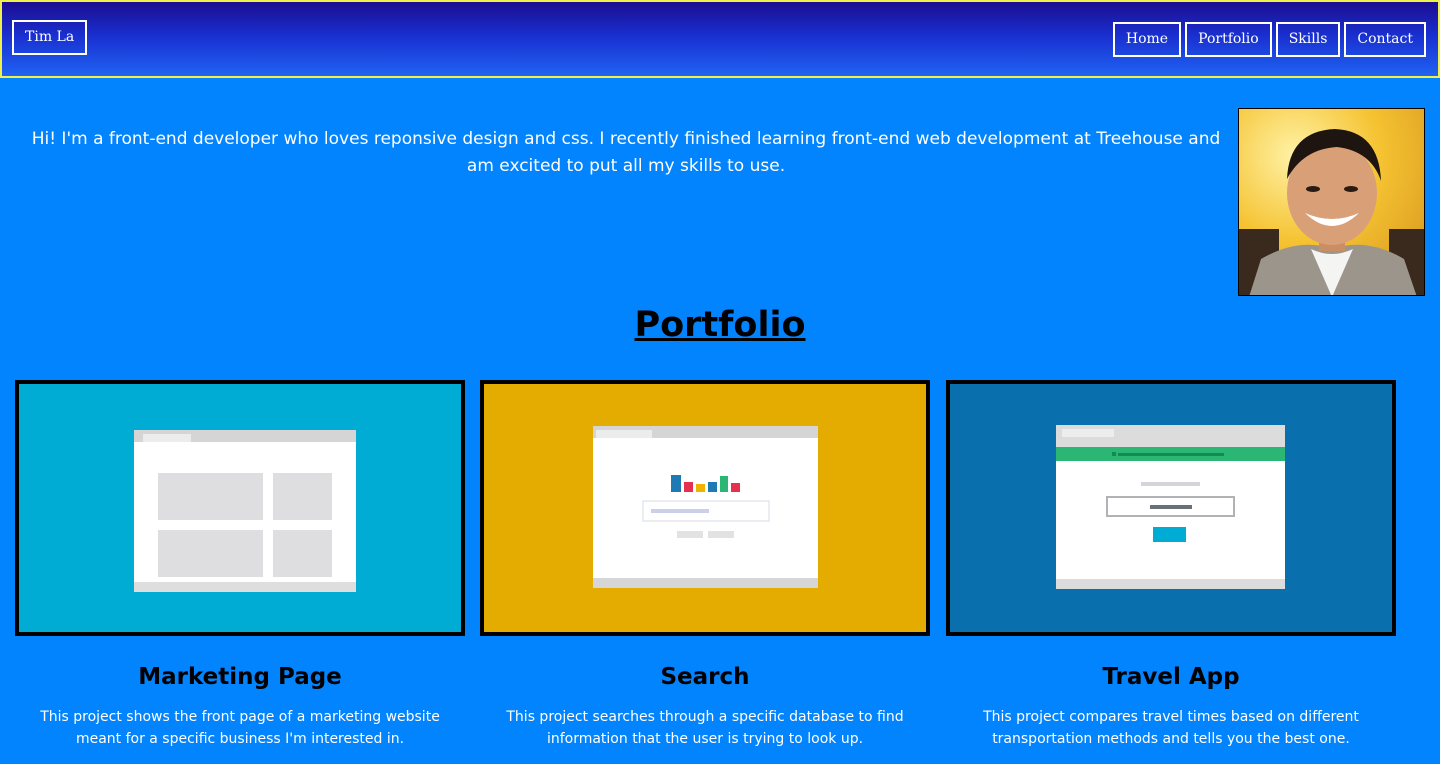 Image resolution: width=1440 pixels, height=764 pixels. I want to click on nav-portfolio: Portfolio, so click(1228, 39).